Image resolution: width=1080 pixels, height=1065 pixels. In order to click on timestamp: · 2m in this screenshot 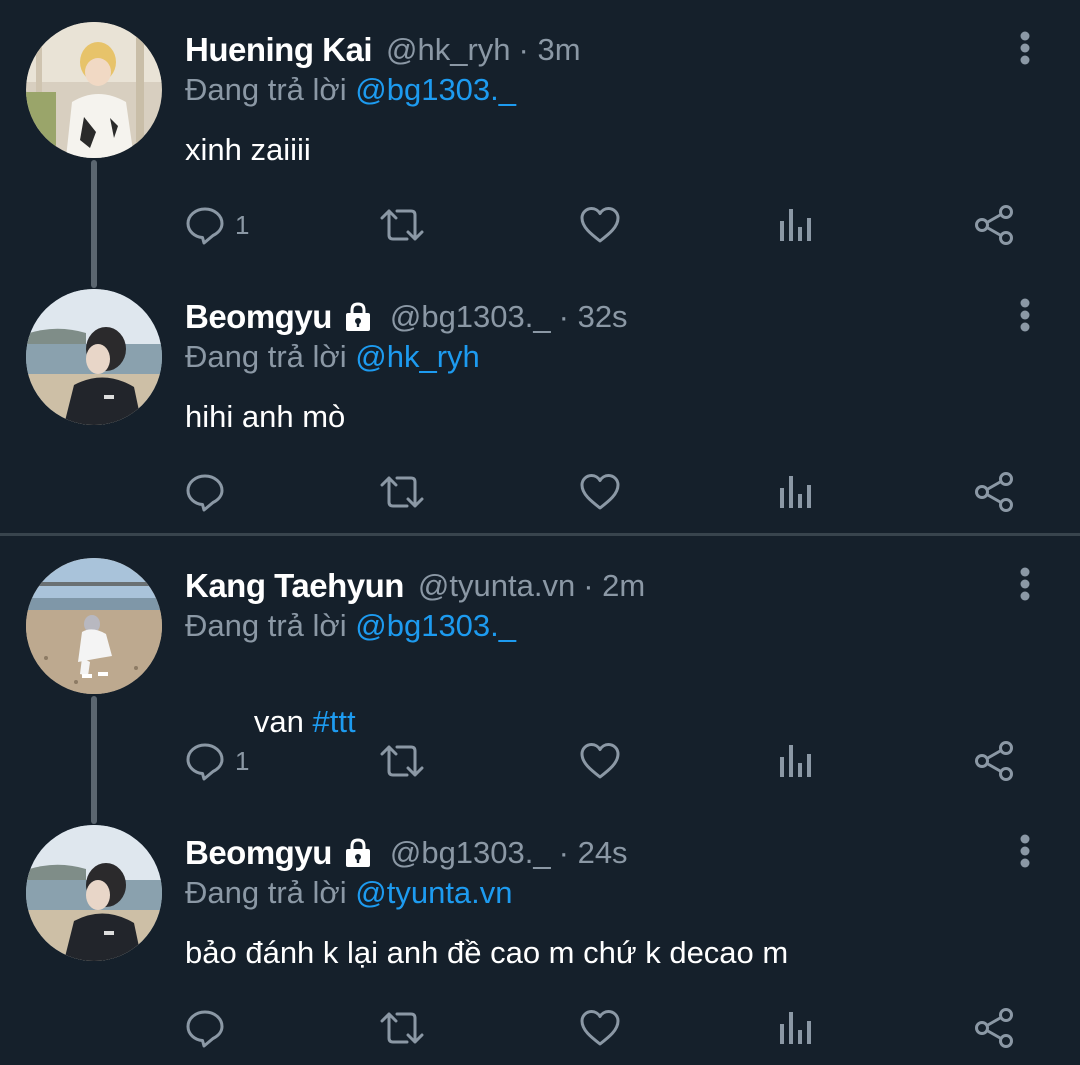, I will do `click(614, 586)`.